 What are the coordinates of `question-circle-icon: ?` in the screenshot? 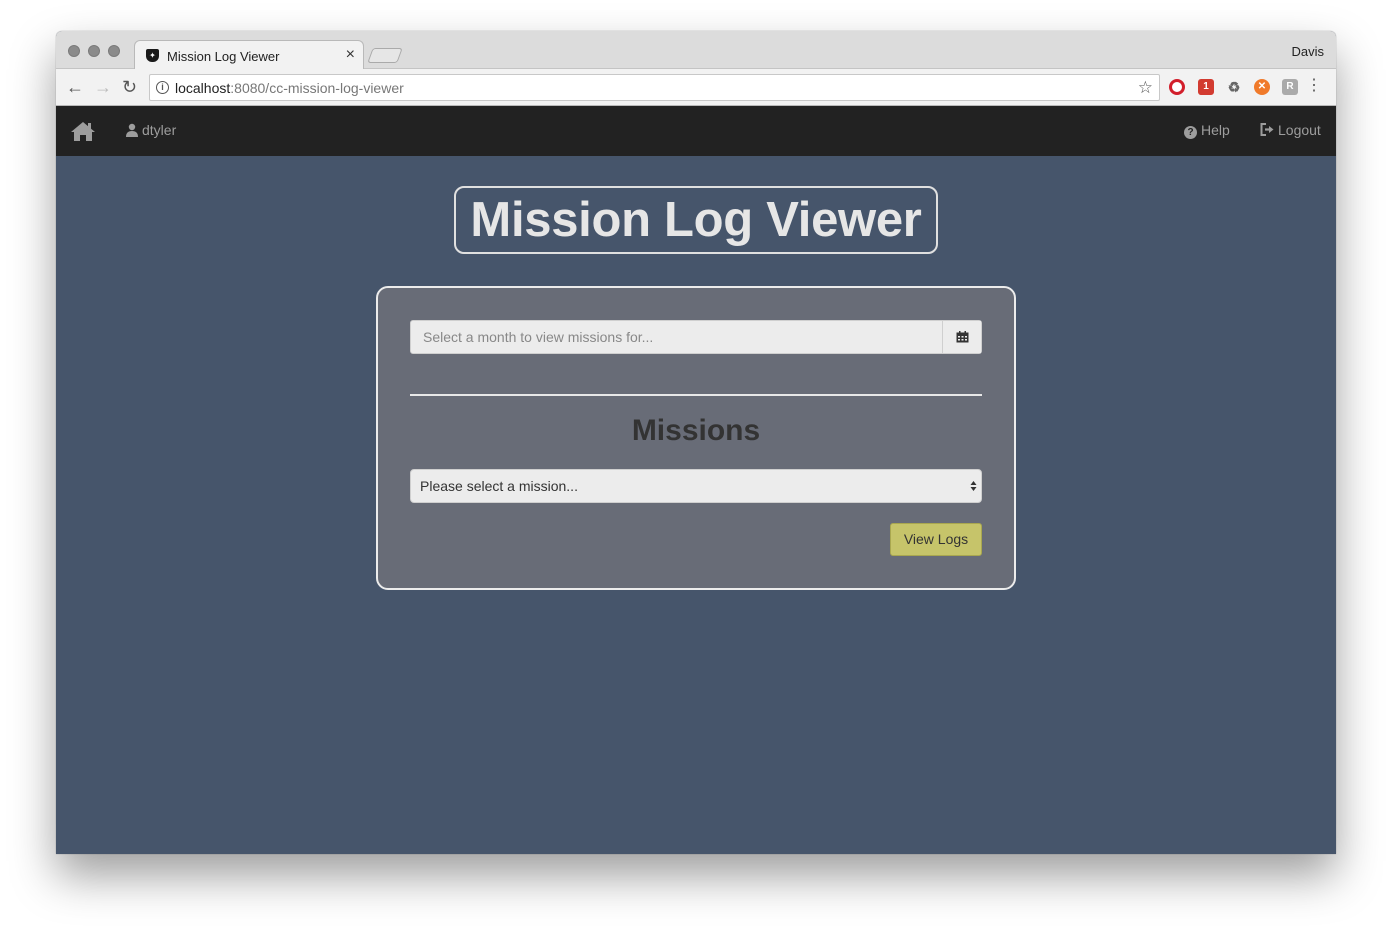 It's located at (1190, 132).